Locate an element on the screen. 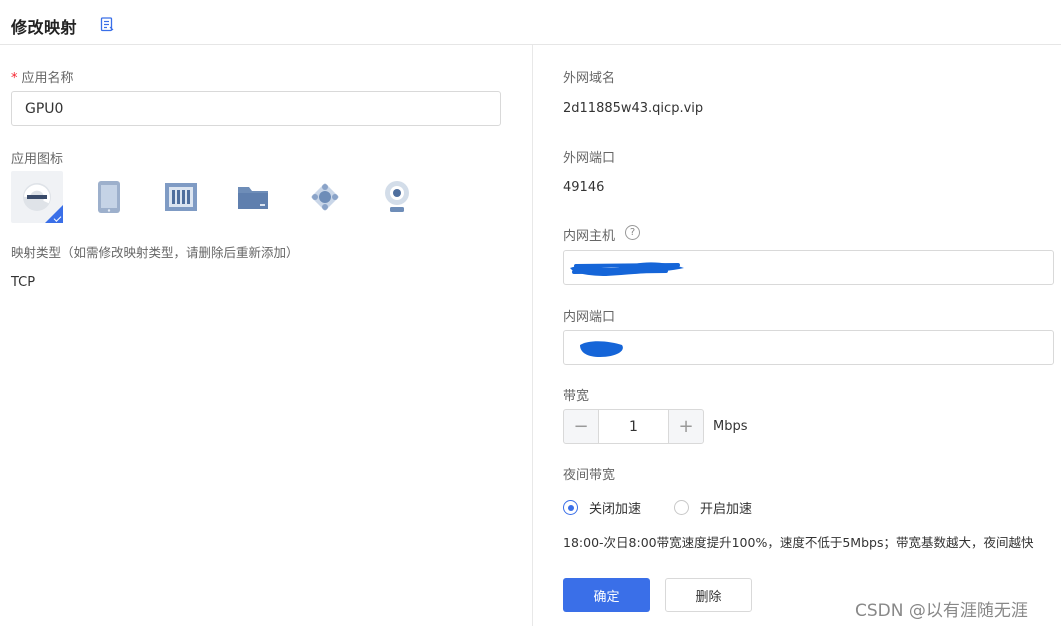 The height and width of the screenshot is (626, 1061). external-port-label: 外网端口 is located at coordinates (589, 158).